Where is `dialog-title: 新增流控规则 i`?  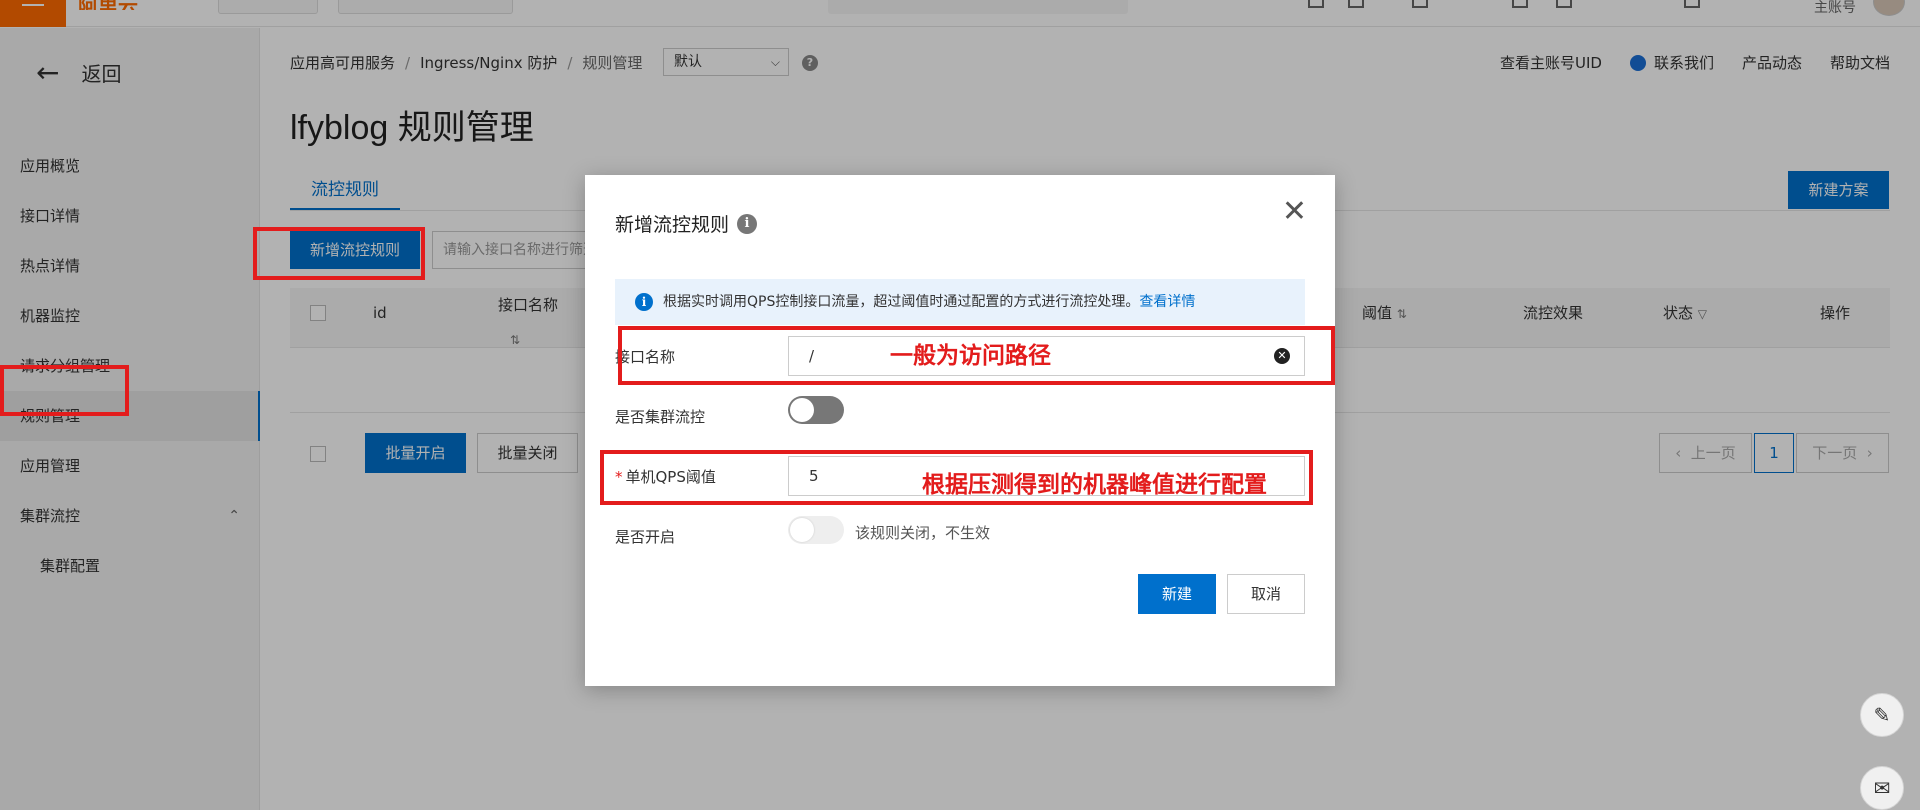 dialog-title: 新增流控规则 i is located at coordinates (686, 223).